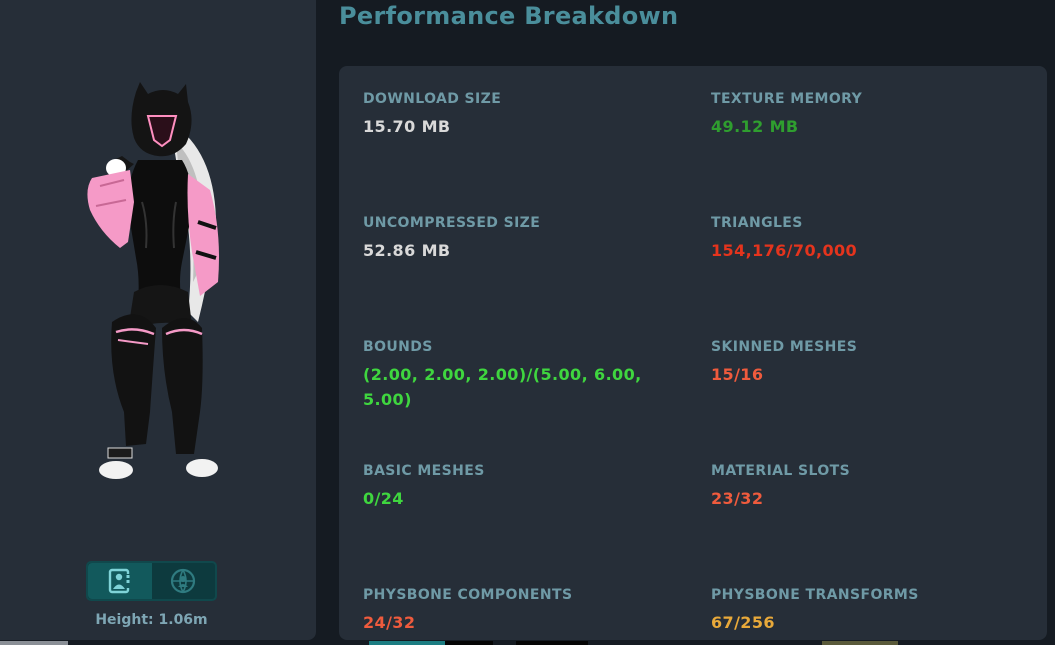 The width and height of the screenshot is (1055, 645). Describe the element at coordinates (398, 347) in the screenshot. I see `stat-label: BOUNDS` at that location.